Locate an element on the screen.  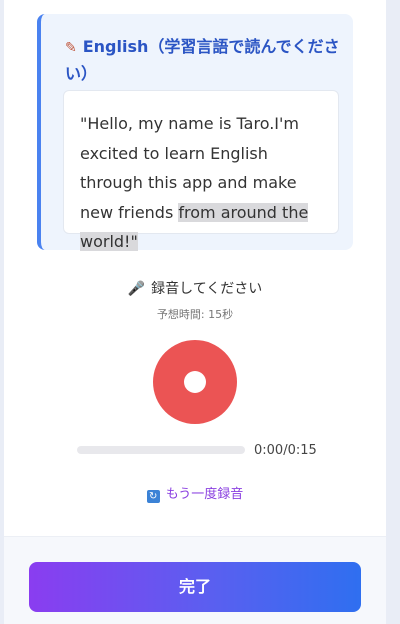
record-instruction: 🎤 録音してください is located at coordinates (195, 288).